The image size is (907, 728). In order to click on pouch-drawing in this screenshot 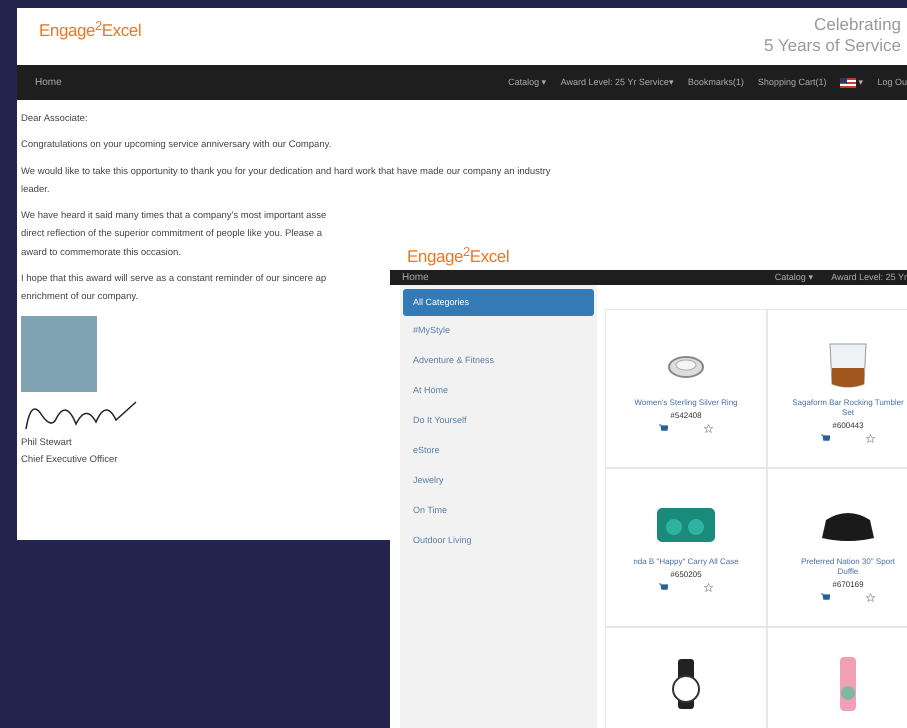, I will do `click(686, 525)`.